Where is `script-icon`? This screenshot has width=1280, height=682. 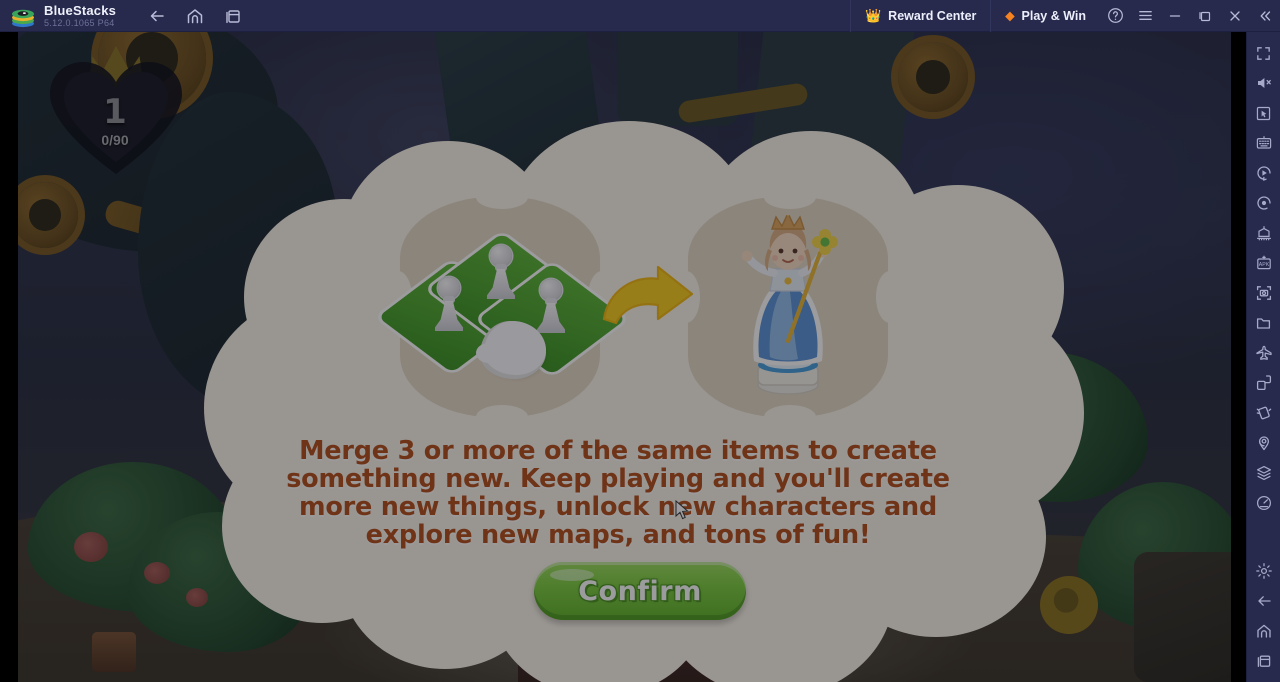 script-icon is located at coordinates (1264, 203).